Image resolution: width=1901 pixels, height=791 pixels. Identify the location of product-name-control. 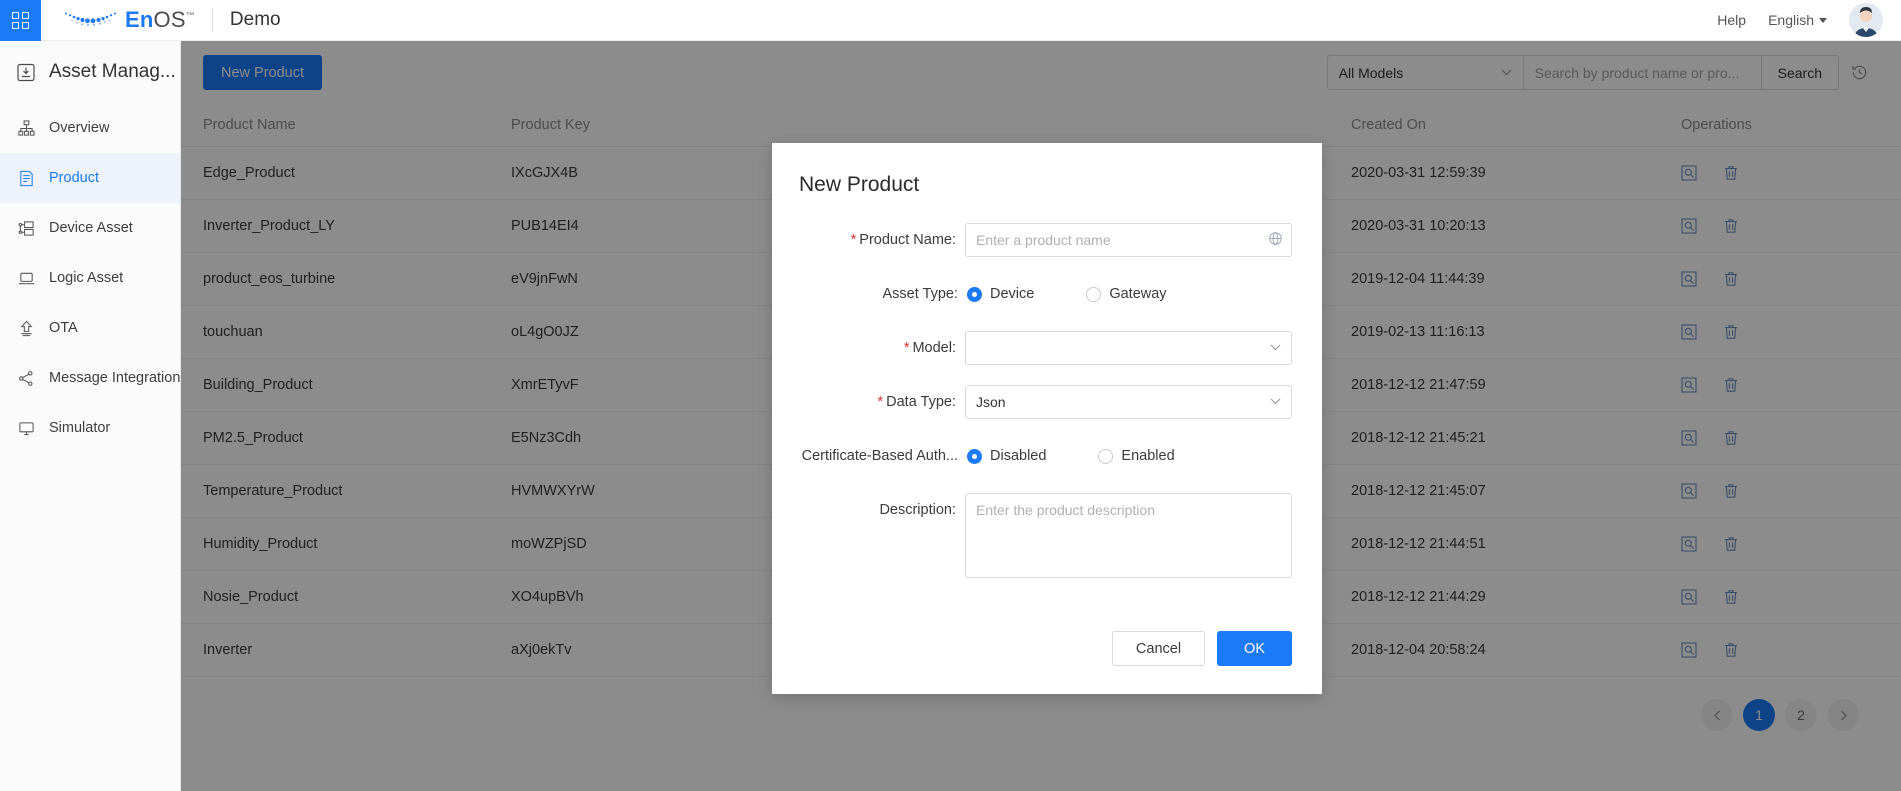
(1128, 240).